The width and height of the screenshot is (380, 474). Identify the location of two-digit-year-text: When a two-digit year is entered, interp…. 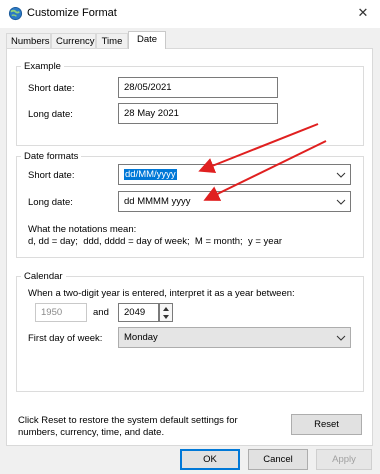
(161, 293).